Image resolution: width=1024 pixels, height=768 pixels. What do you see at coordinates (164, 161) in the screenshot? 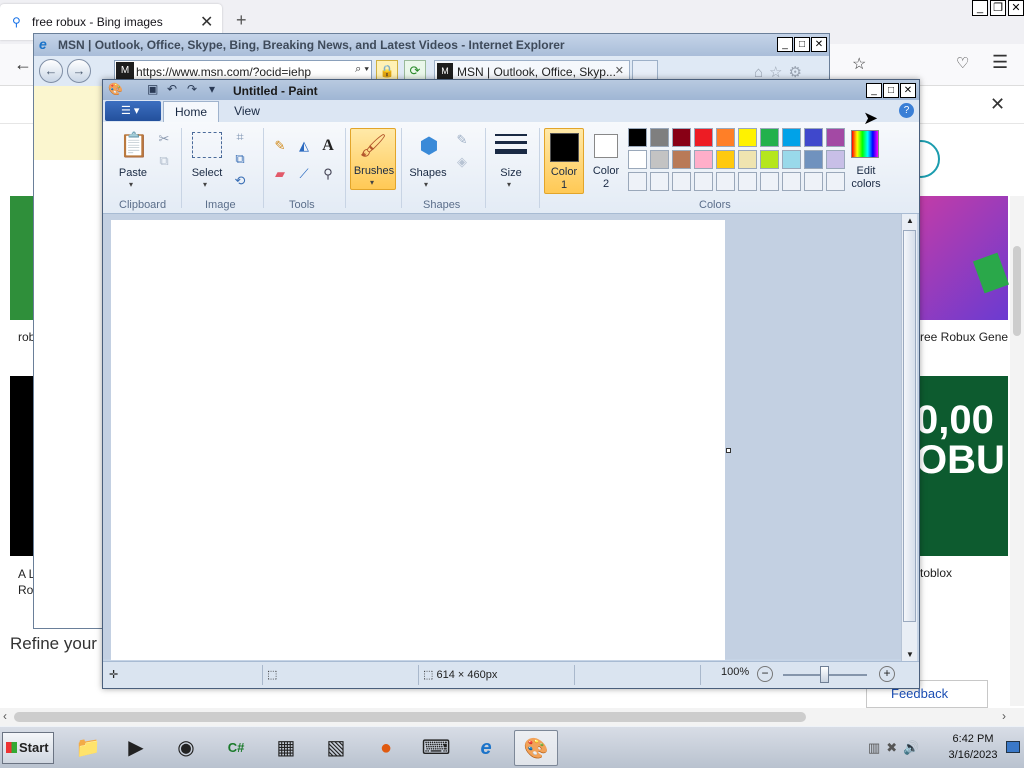
I see `copy-icon: ⧉` at bounding box center [164, 161].